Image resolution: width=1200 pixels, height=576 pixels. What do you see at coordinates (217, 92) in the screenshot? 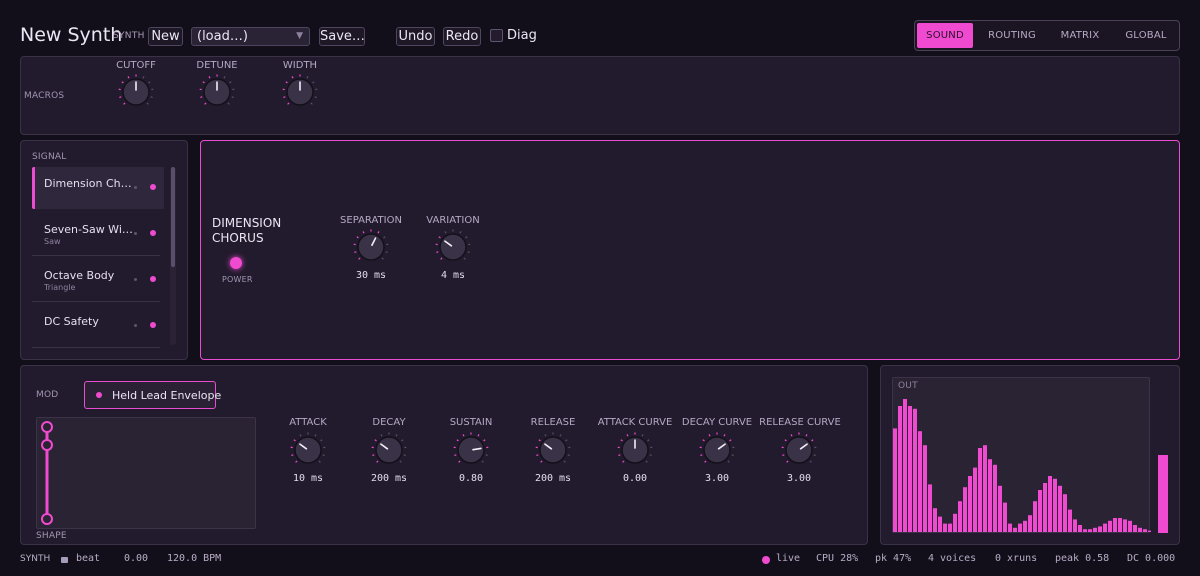
I see `detune-knob` at bounding box center [217, 92].